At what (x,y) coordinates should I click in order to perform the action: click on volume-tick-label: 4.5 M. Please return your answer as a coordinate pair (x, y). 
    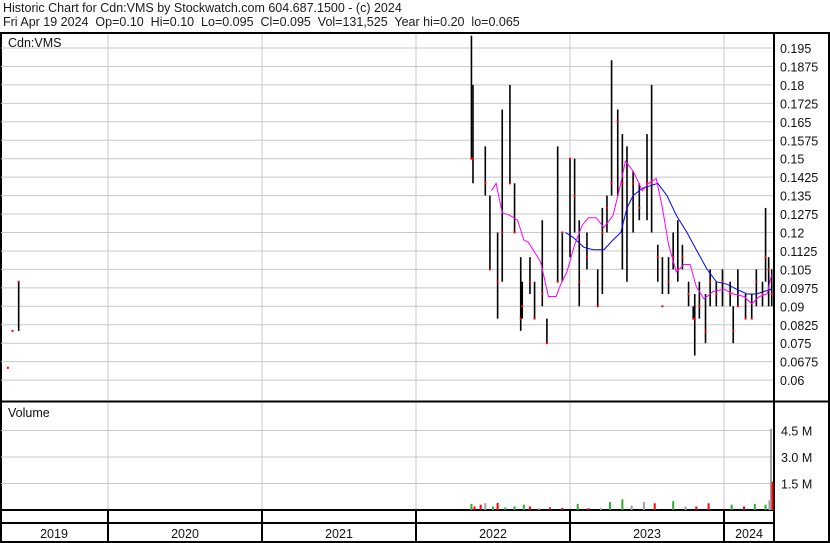
    Looking at the image, I should click on (796, 432).